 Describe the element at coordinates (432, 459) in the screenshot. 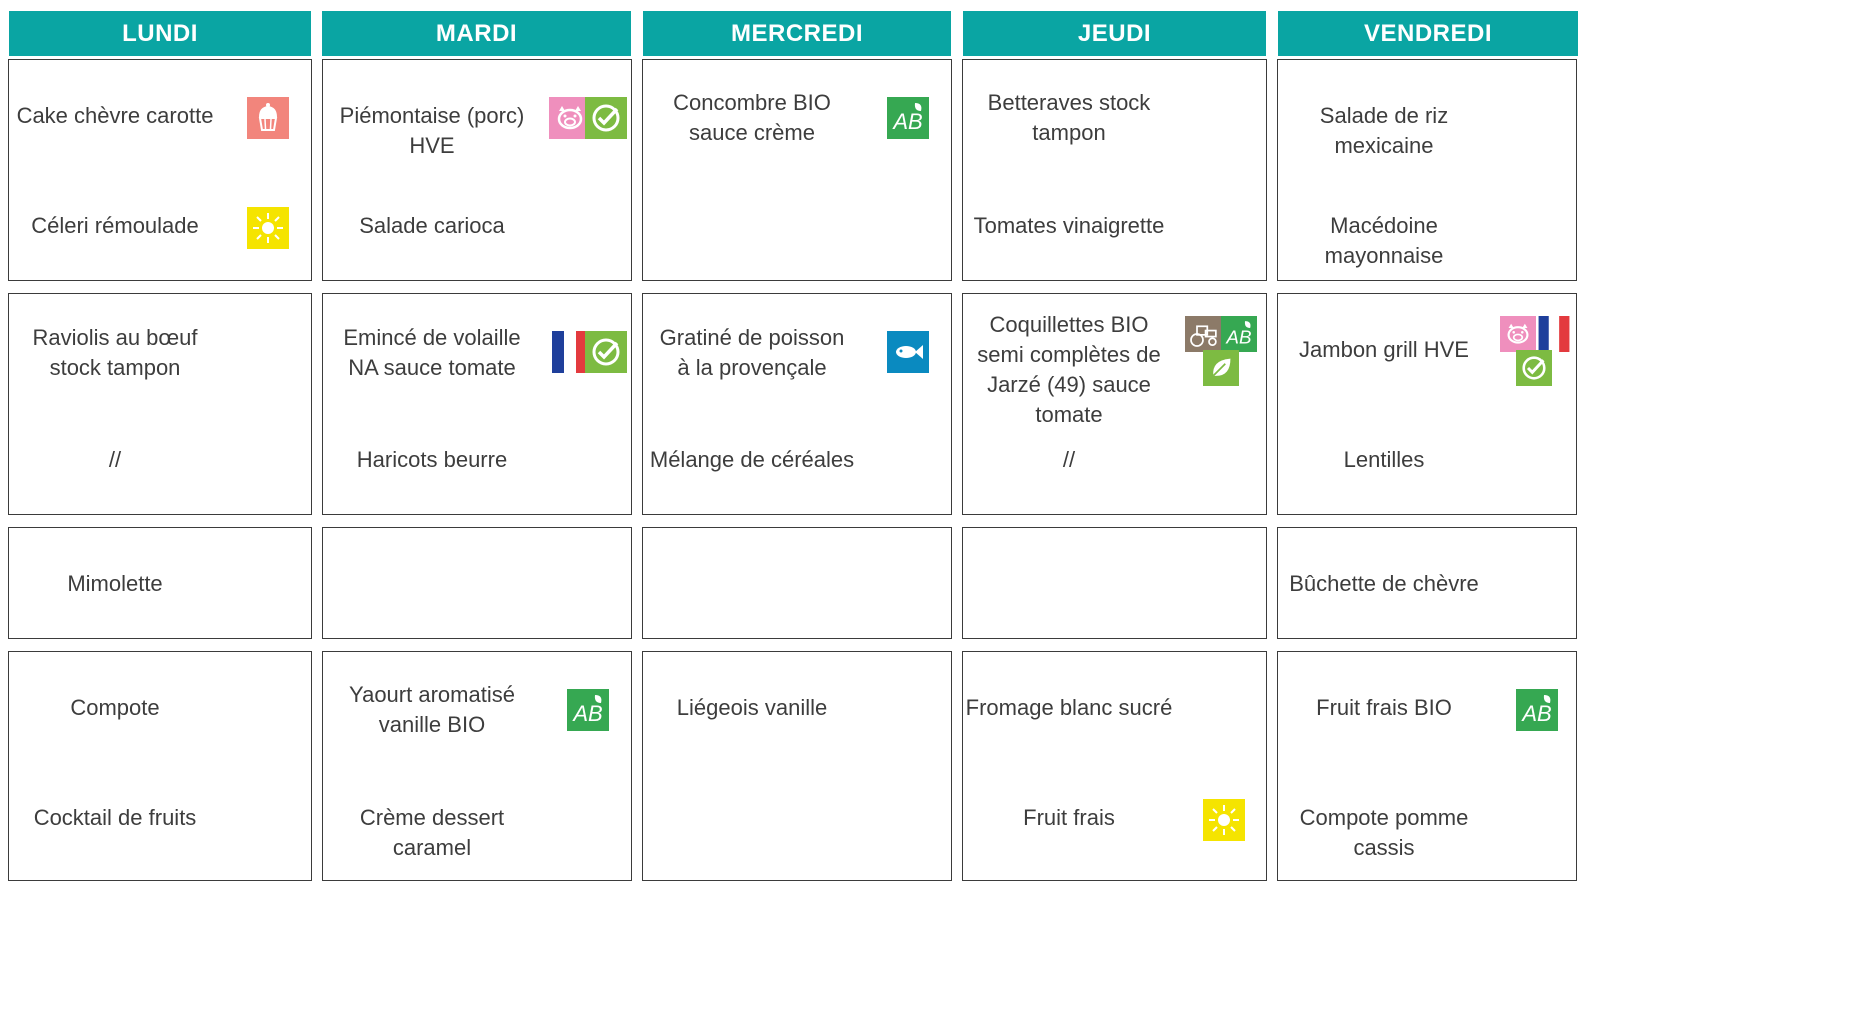

I see `dish-mardi-accompagnement: Haricots beurre` at that location.